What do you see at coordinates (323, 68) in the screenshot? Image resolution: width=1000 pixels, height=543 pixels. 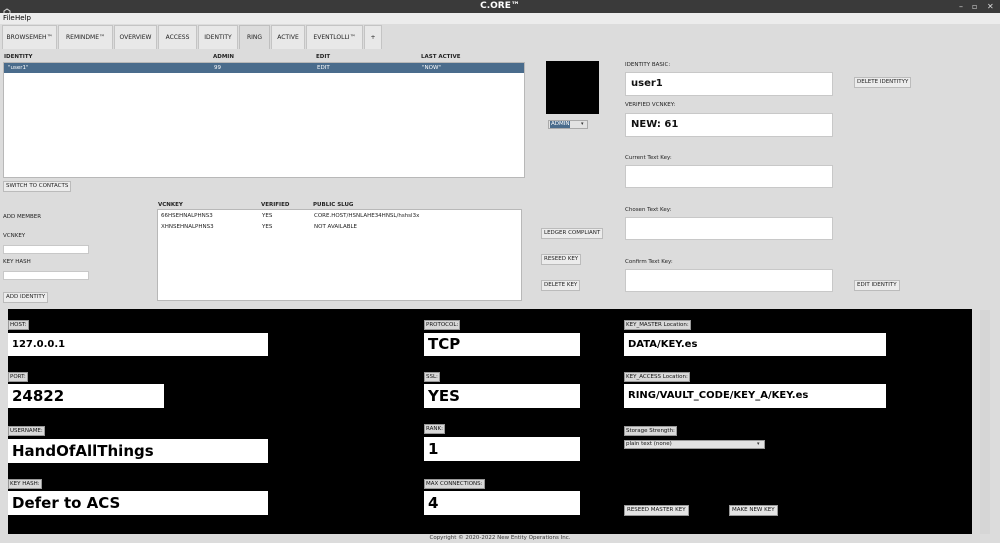 I see `cell-edit: EDIT` at bounding box center [323, 68].